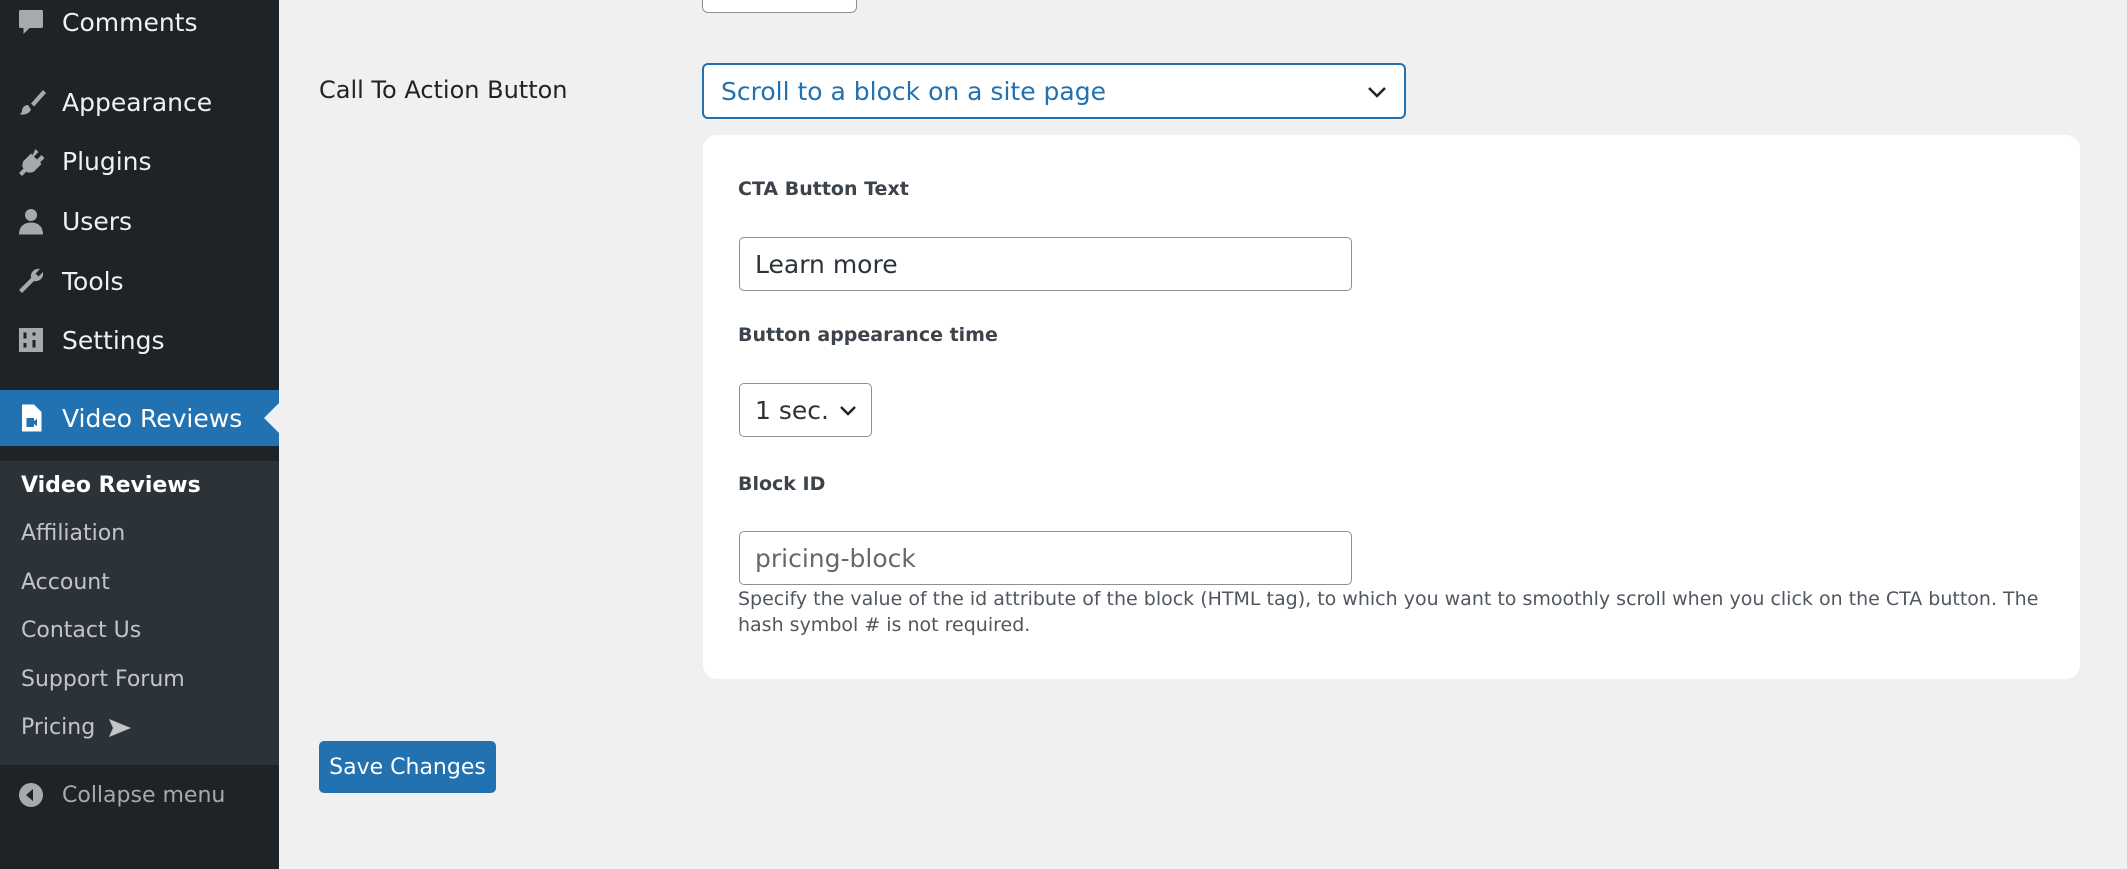  Describe the element at coordinates (1045, 558) in the screenshot. I see `block-id-input: pricing-block` at that location.